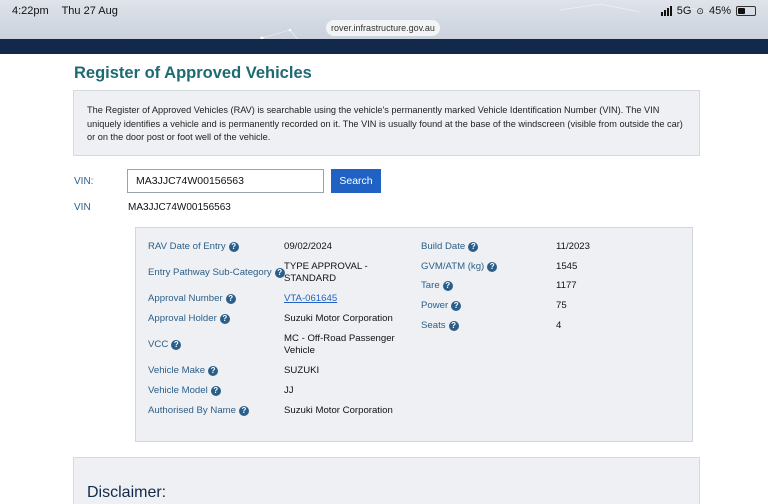 The height and width of the screenshot is (504, 768). I want to click on signal-bars-icon, so click(666, 11).